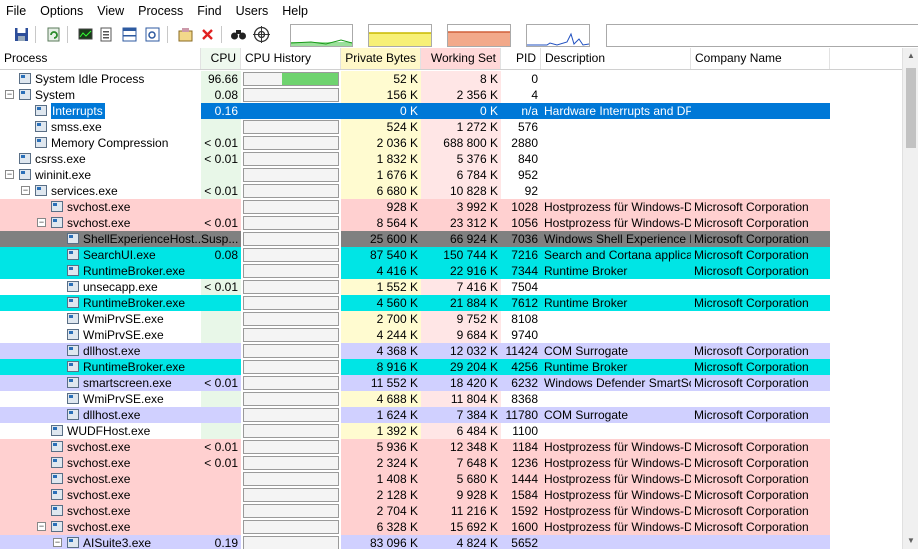  Describe the element at coordinates (238, 34) in the screenshot. I see `find-handle-icon` at that location.